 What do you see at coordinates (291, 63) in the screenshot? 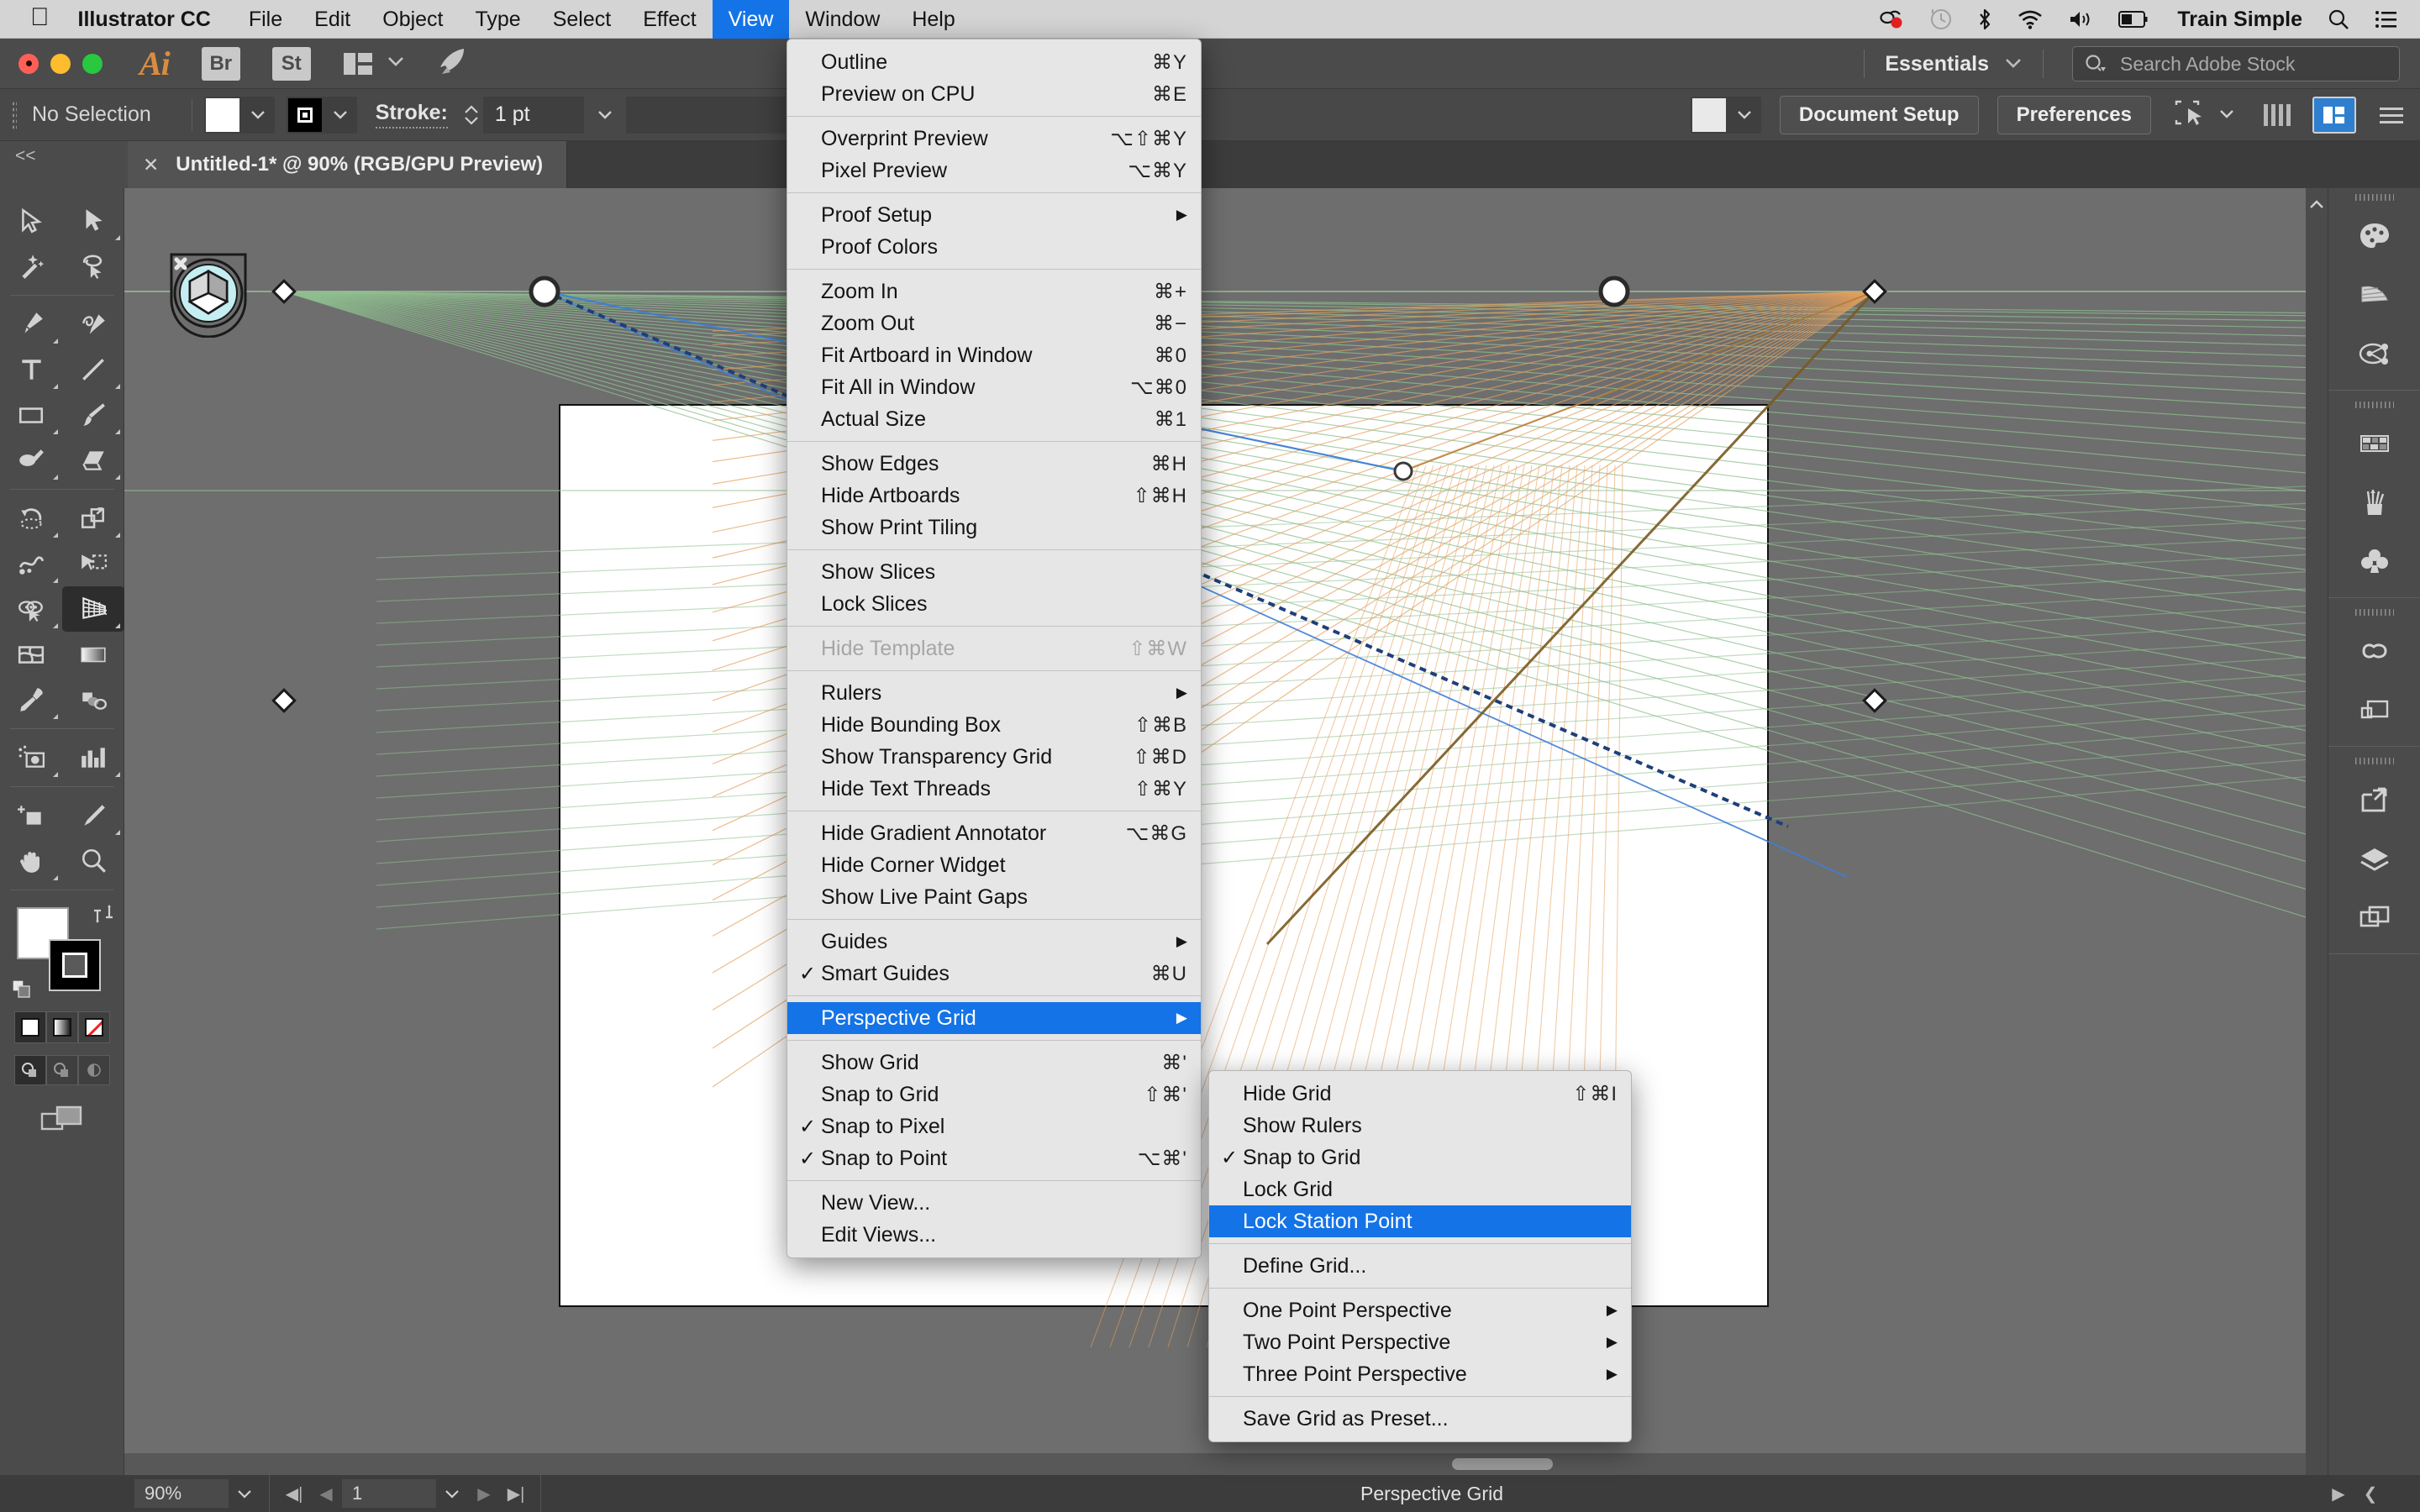
I see `stock-button: St` at bounding box center [291, 63].